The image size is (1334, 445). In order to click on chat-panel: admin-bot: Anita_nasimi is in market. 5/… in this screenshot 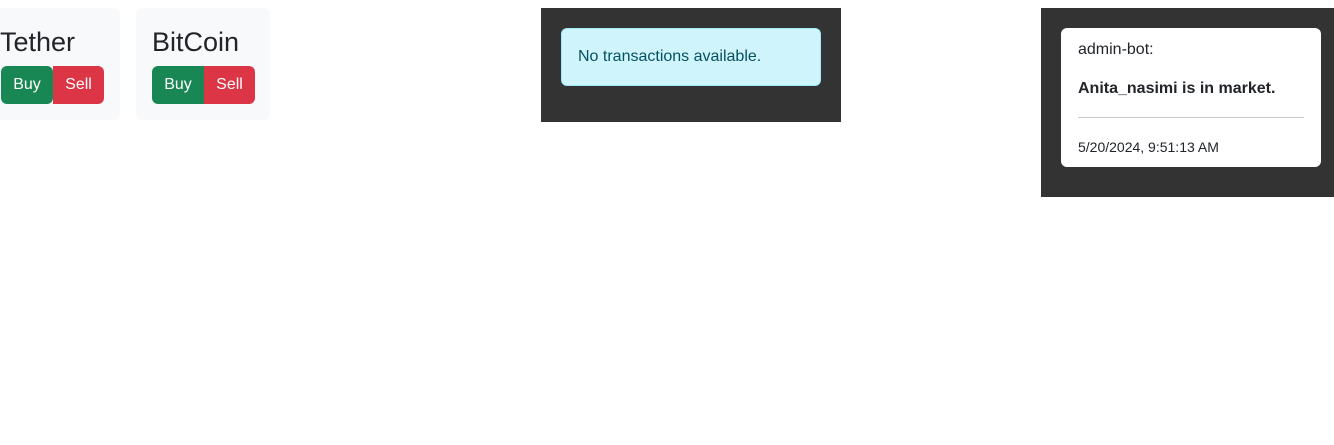, I will do `click(1187, 102)`.